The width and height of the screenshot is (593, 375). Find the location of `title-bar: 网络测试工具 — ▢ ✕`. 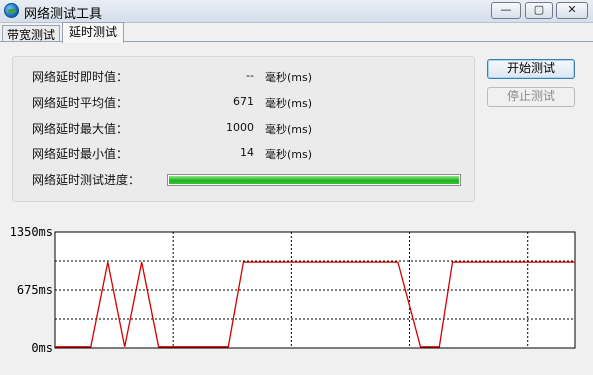

title-bar: 网络测试工具 — ▢ ✕ is located at coordinates (296, 11).